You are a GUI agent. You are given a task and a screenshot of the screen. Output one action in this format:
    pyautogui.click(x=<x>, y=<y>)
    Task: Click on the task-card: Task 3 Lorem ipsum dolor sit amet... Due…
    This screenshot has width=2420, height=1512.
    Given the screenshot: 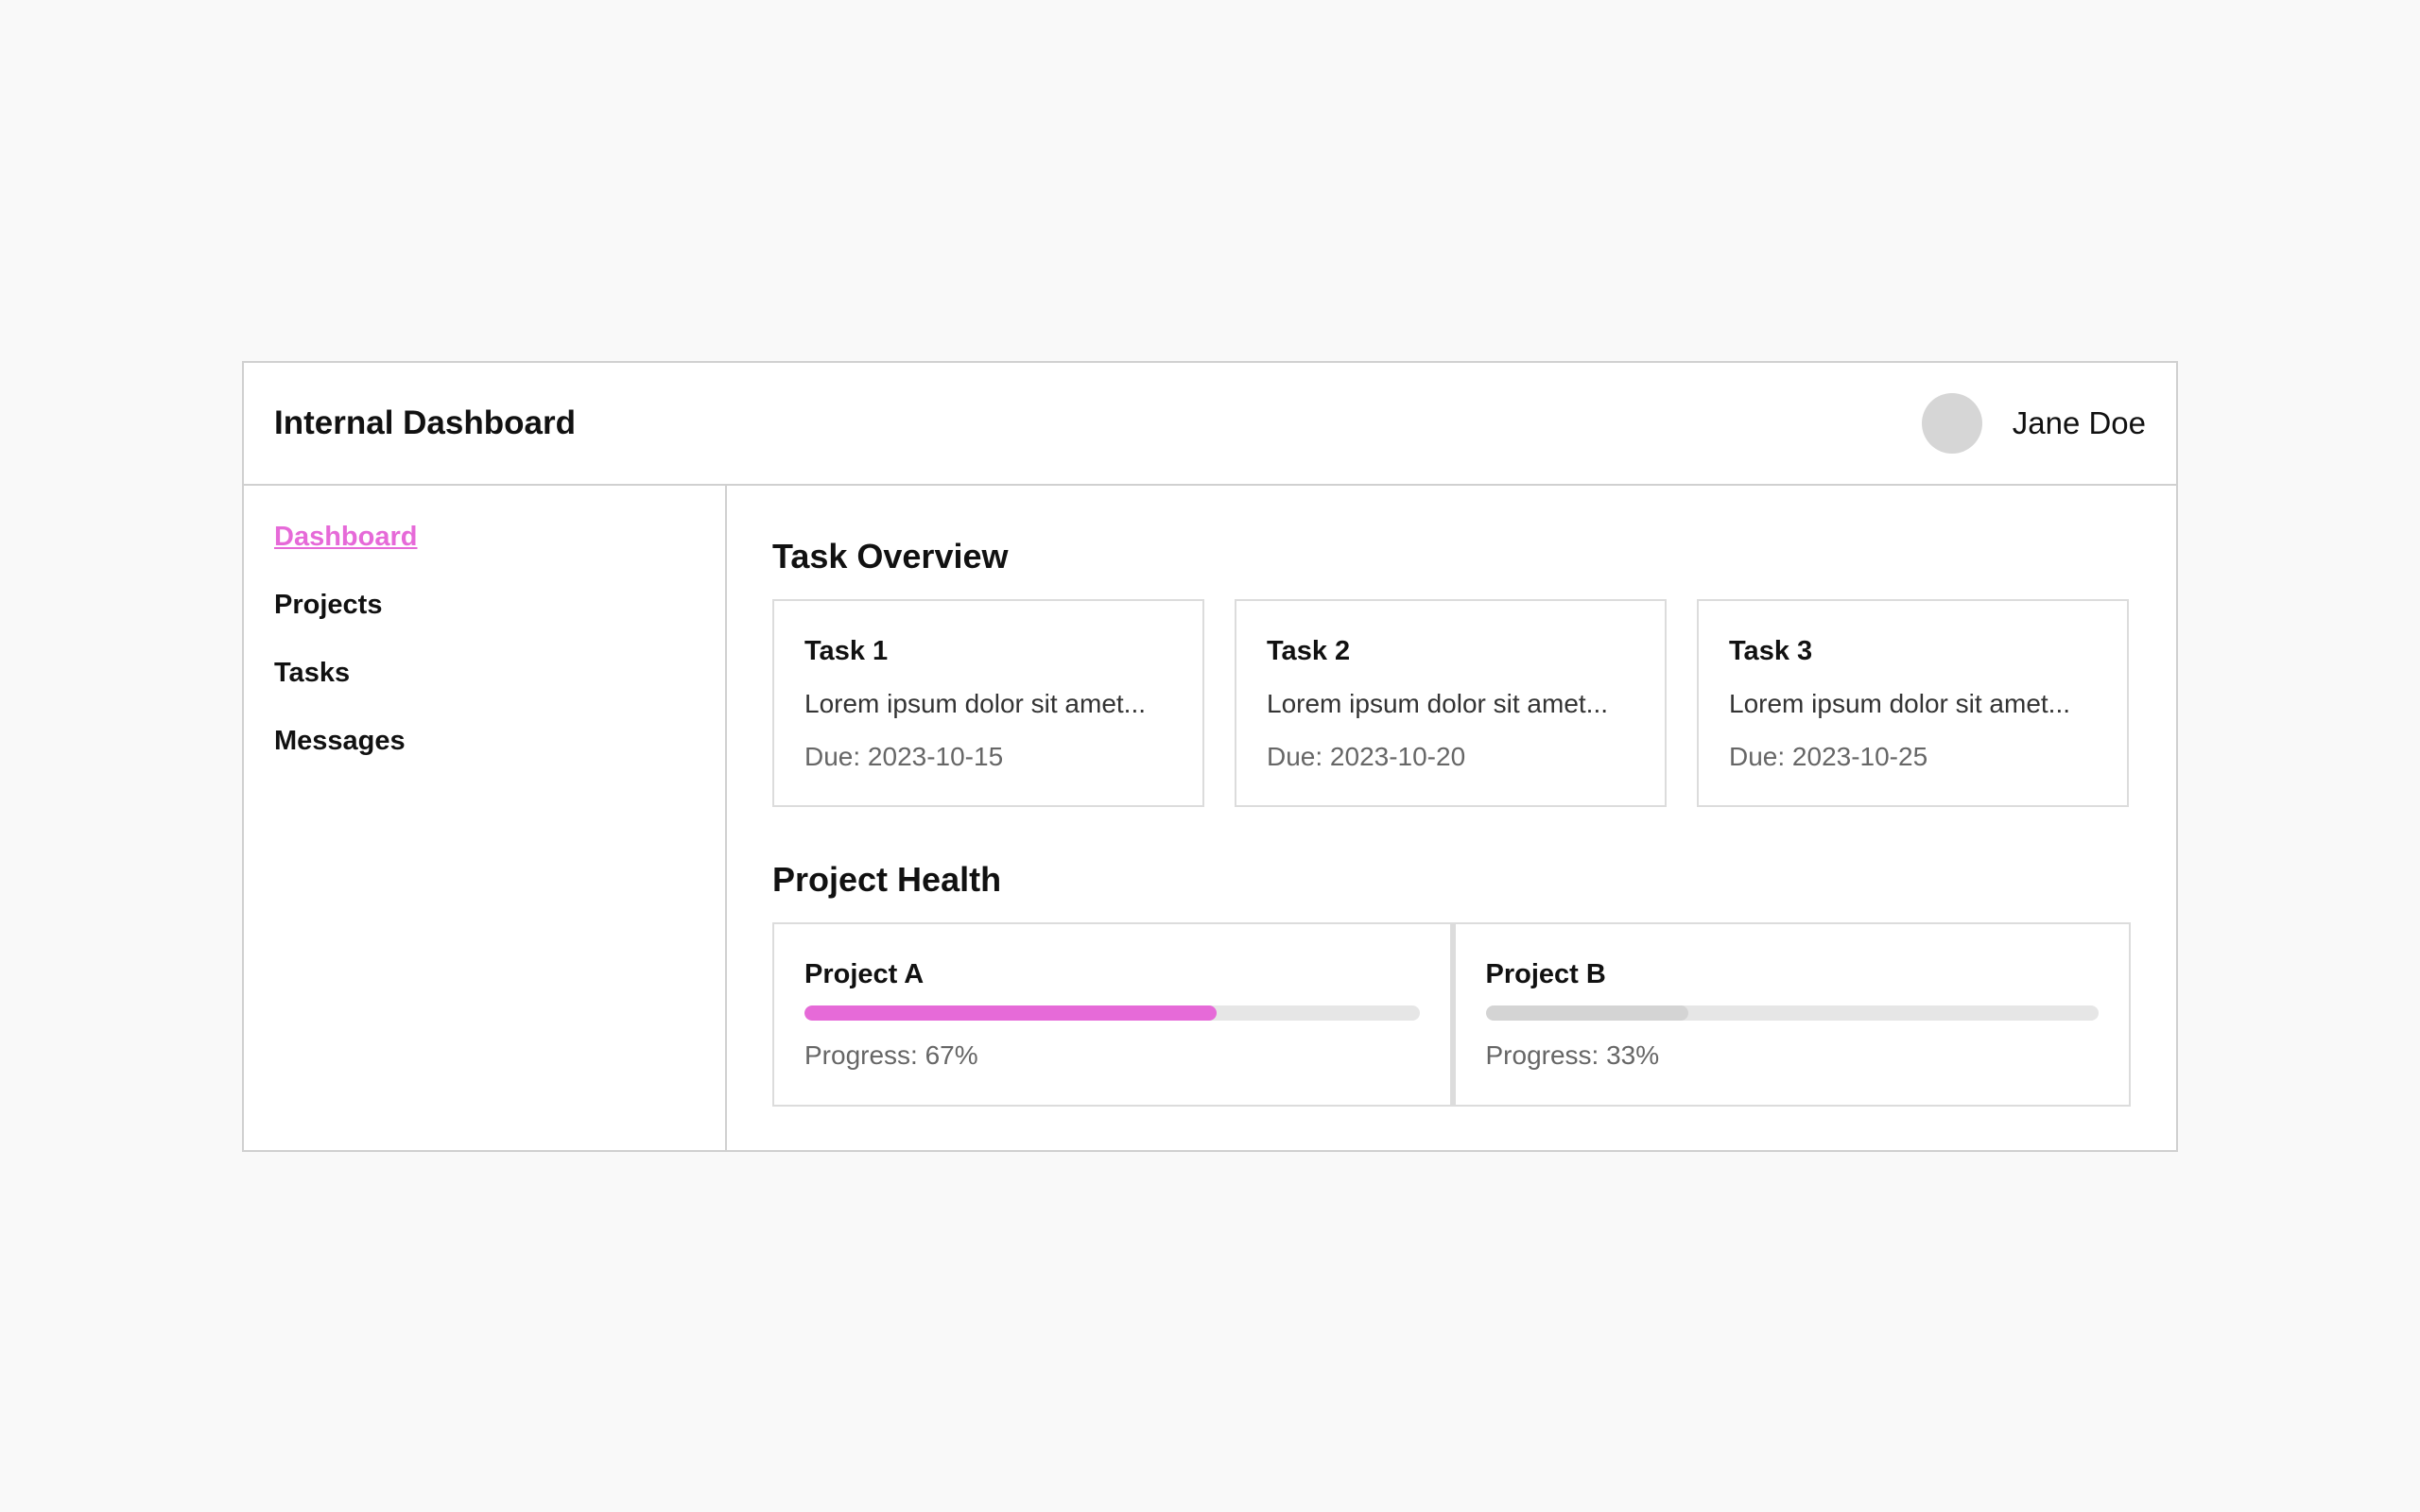 What is the action you would take?
    pyautogui.click(x=1913, y=703)
    